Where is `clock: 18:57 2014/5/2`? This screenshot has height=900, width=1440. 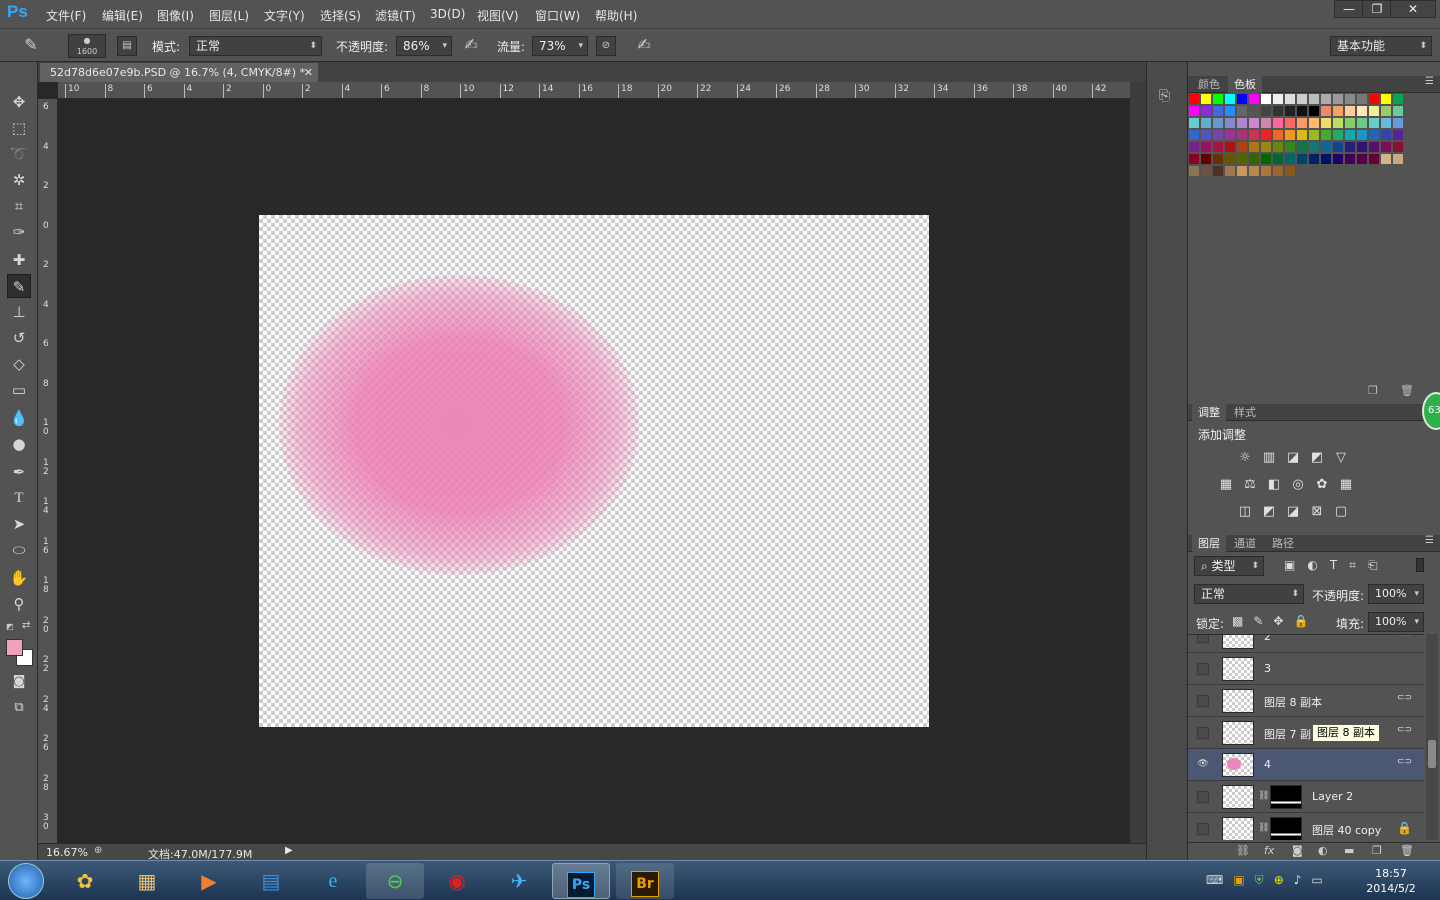
clock: 18:57 2014/5/2 is located at coordinates (1391, 881).